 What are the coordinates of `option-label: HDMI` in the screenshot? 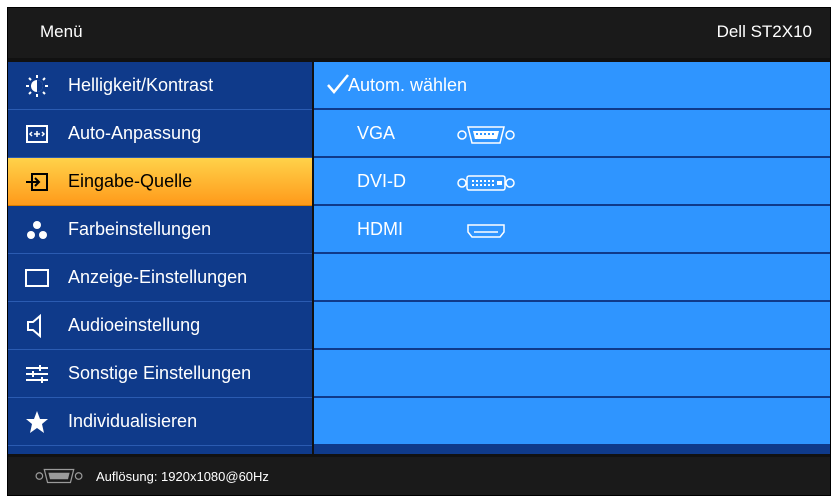 It's located at (380, 229).